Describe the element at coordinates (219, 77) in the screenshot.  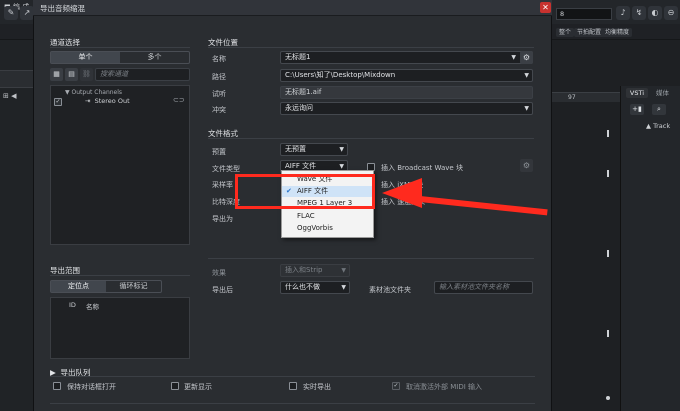
I see `path-label: 路径` at that location.